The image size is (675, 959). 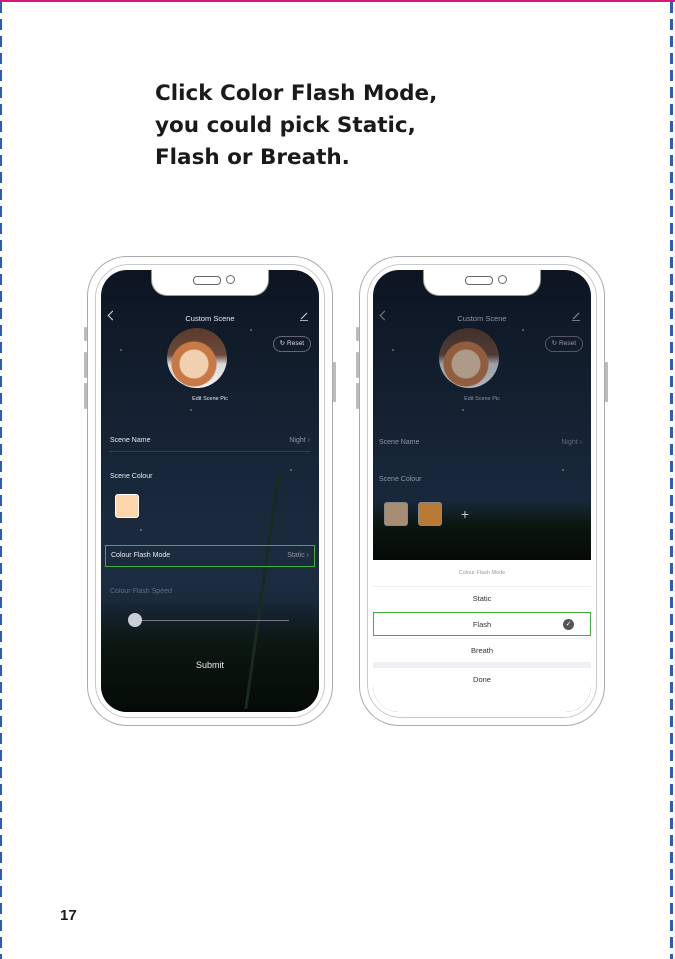 I want to click on checkmark-icon: ✓, so click(x=568, y=624).